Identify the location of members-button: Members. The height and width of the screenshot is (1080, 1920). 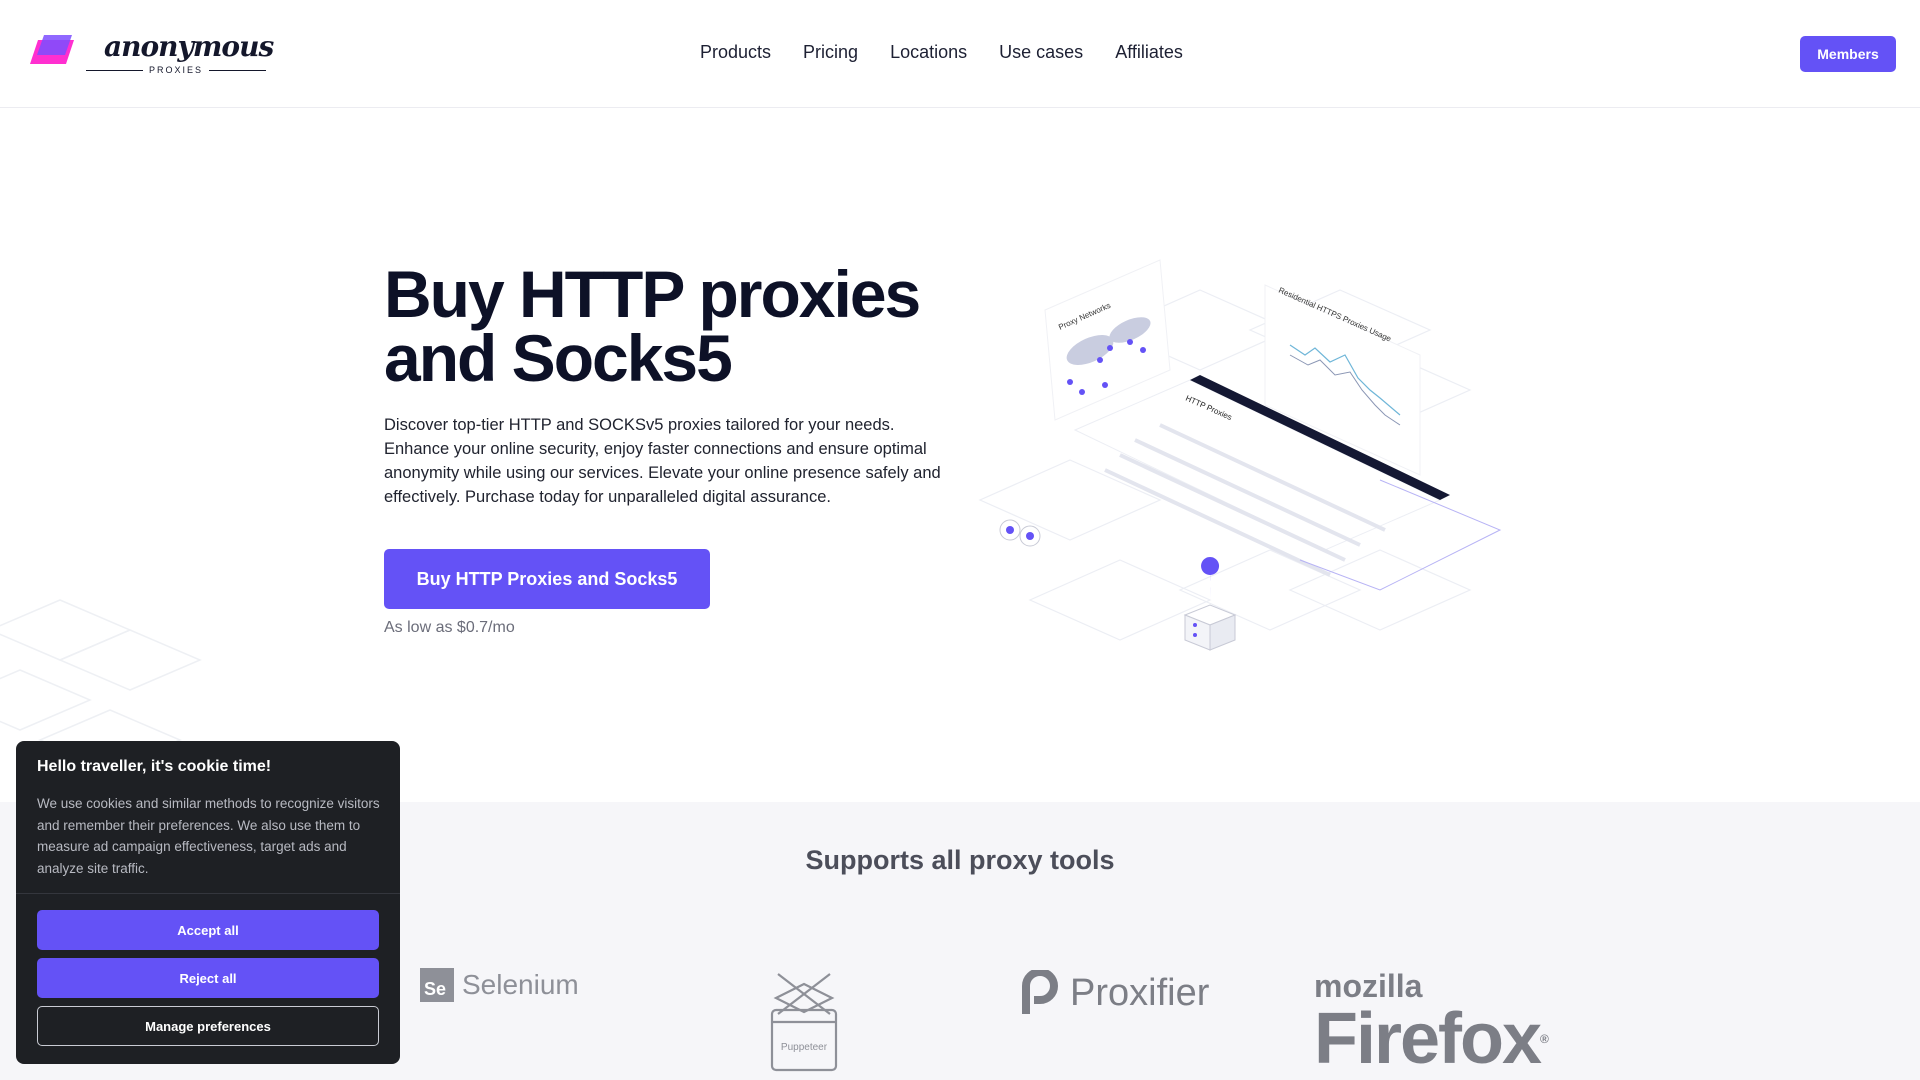
(1848, 54).